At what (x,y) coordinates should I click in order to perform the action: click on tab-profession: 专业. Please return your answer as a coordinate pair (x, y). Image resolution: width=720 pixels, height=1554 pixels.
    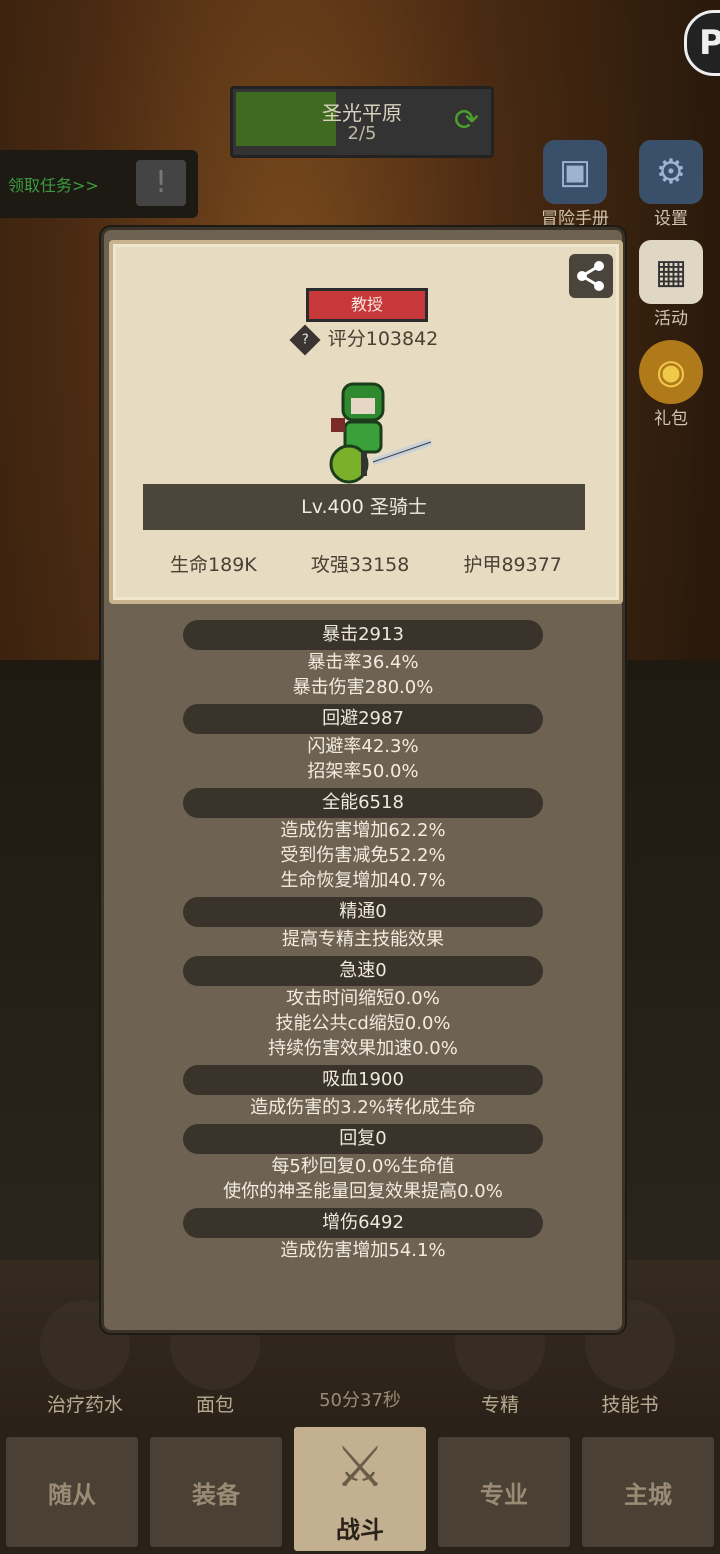
    Looking at the image, I should click on (504, 1492).